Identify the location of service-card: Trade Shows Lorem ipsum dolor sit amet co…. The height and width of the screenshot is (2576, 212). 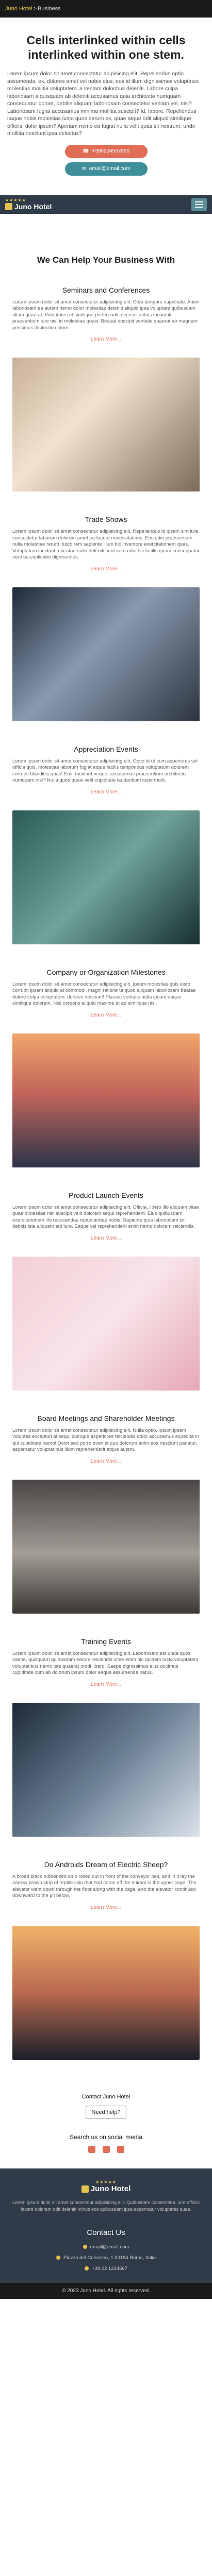
(106, 630).